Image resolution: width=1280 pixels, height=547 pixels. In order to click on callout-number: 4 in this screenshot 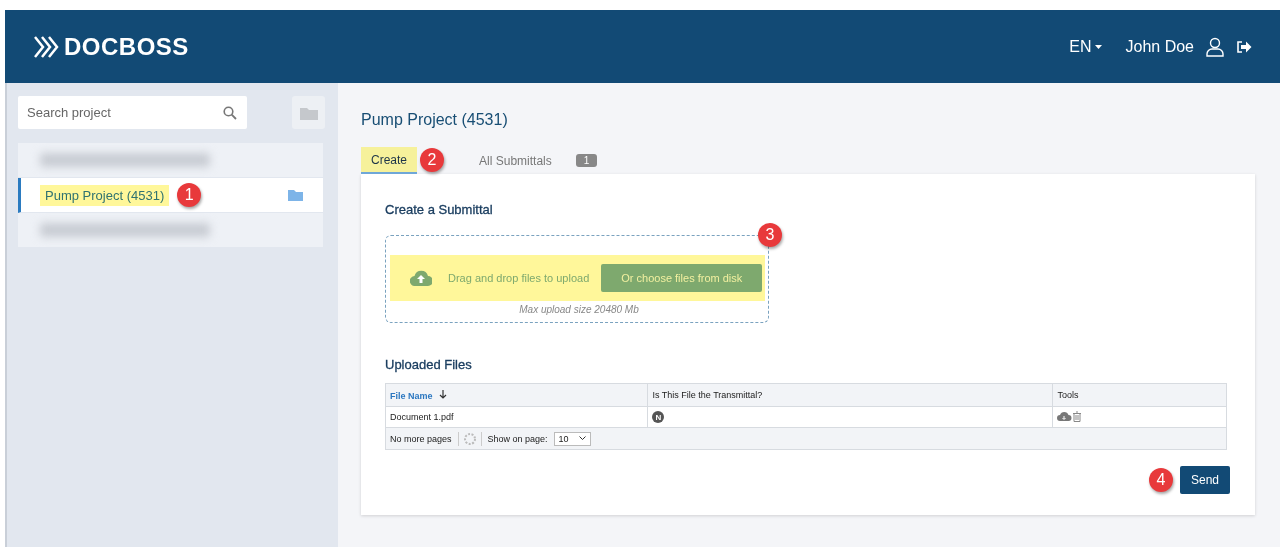, I will do `click(1160, 480)`.